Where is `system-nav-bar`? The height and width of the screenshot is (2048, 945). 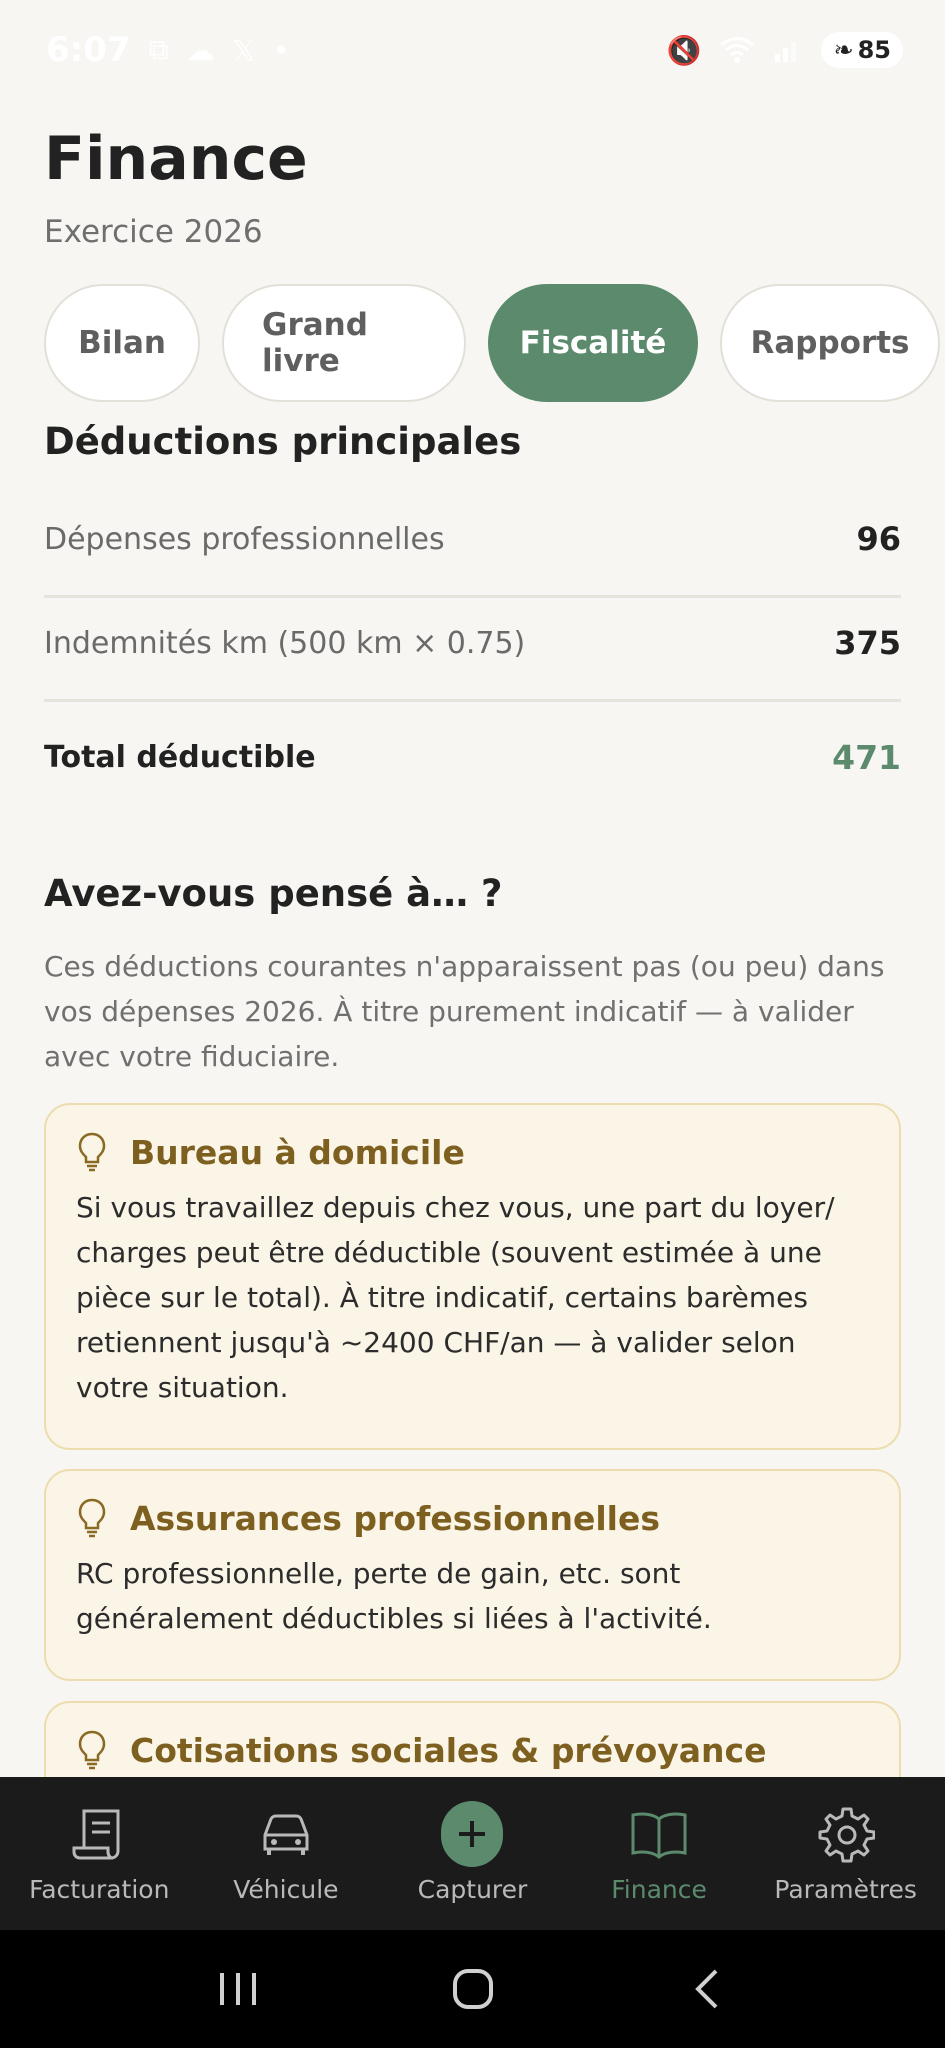
system-nav-bar is located at coordinates (472, 1989).